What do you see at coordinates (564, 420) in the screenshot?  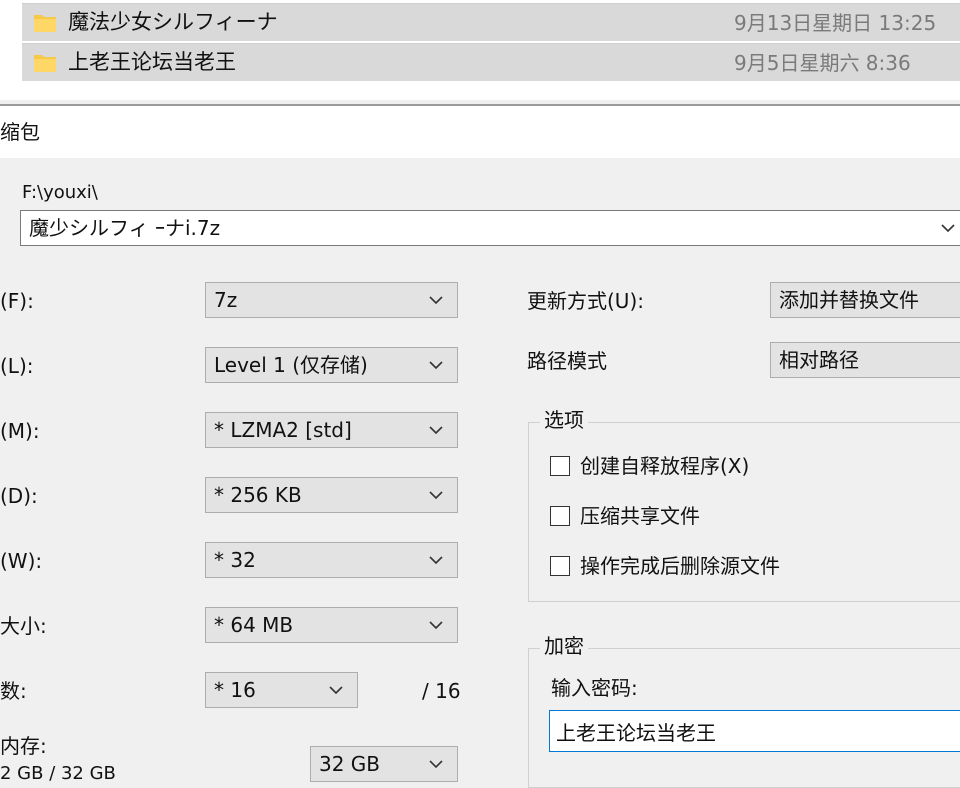 I see `options-group-title: 选项` at bounding box center [564, 420].